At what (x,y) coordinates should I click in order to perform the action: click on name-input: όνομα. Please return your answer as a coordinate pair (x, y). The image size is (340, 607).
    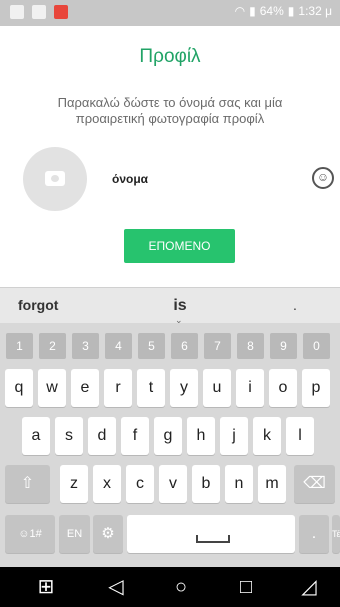
    Looking at the image, I should click on (202, 182).